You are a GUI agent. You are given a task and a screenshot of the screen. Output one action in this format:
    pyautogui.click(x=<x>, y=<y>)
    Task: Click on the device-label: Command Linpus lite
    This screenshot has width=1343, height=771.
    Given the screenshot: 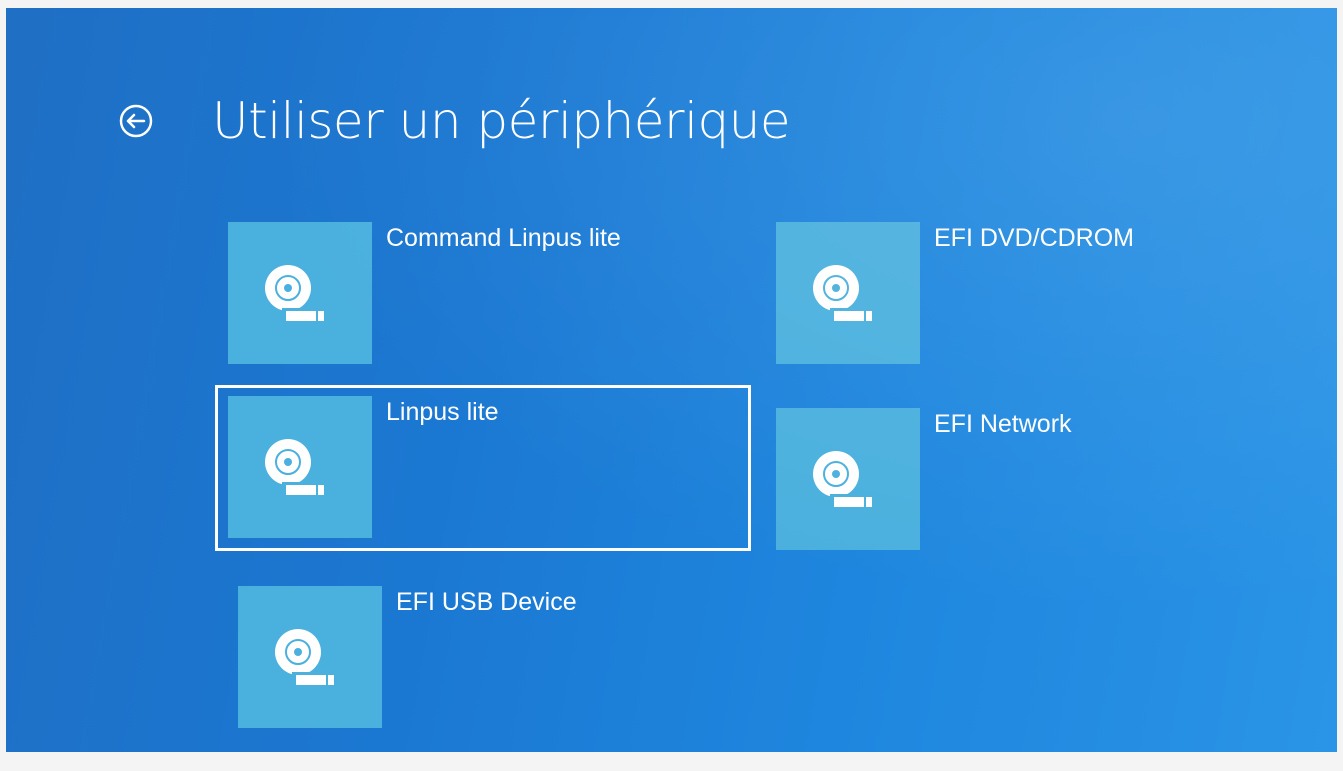 What is the action you would take?
    pyautogui.click(x=503, y=238)
    